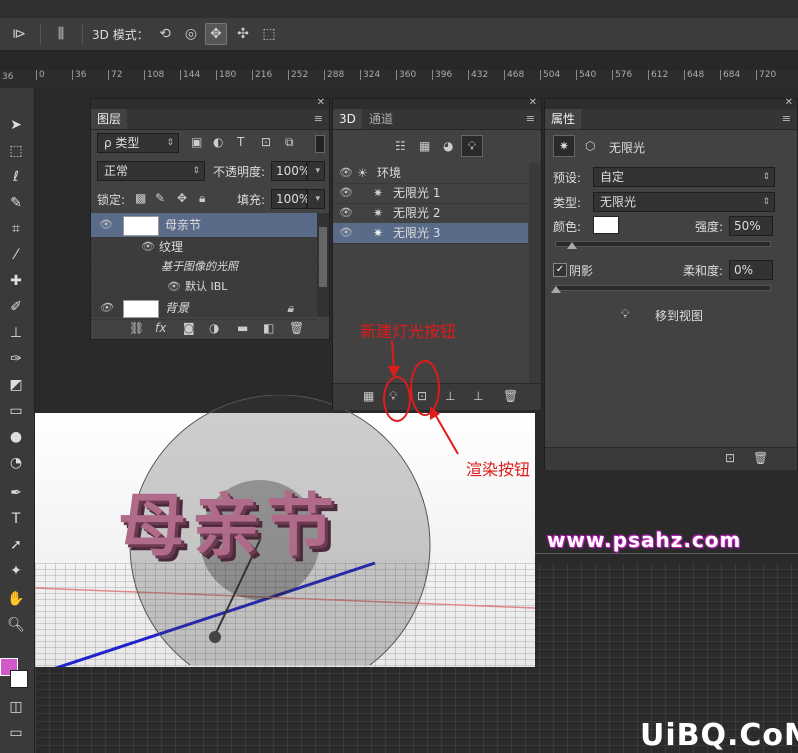 The image size is (798, 753). What do you see at coordinates (204, 287) in the screenshot?
I see `layer-row: 👁︎ 默认 IBL` at bounding box center [204, 287].